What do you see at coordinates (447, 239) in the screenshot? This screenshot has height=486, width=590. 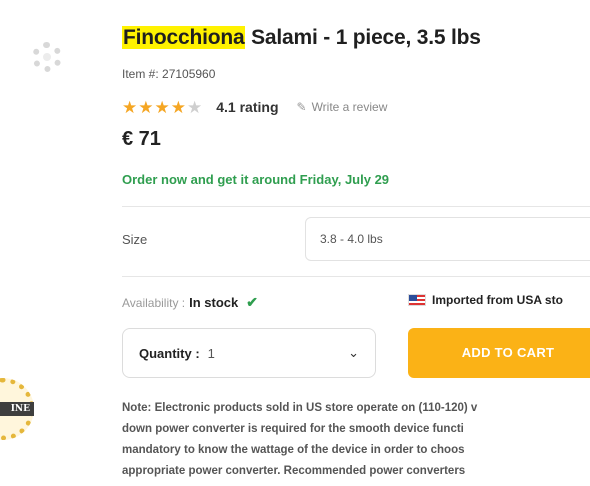 I see `size-option: 3.8 - 4.0 lbs` at bounding box center [447, 239].